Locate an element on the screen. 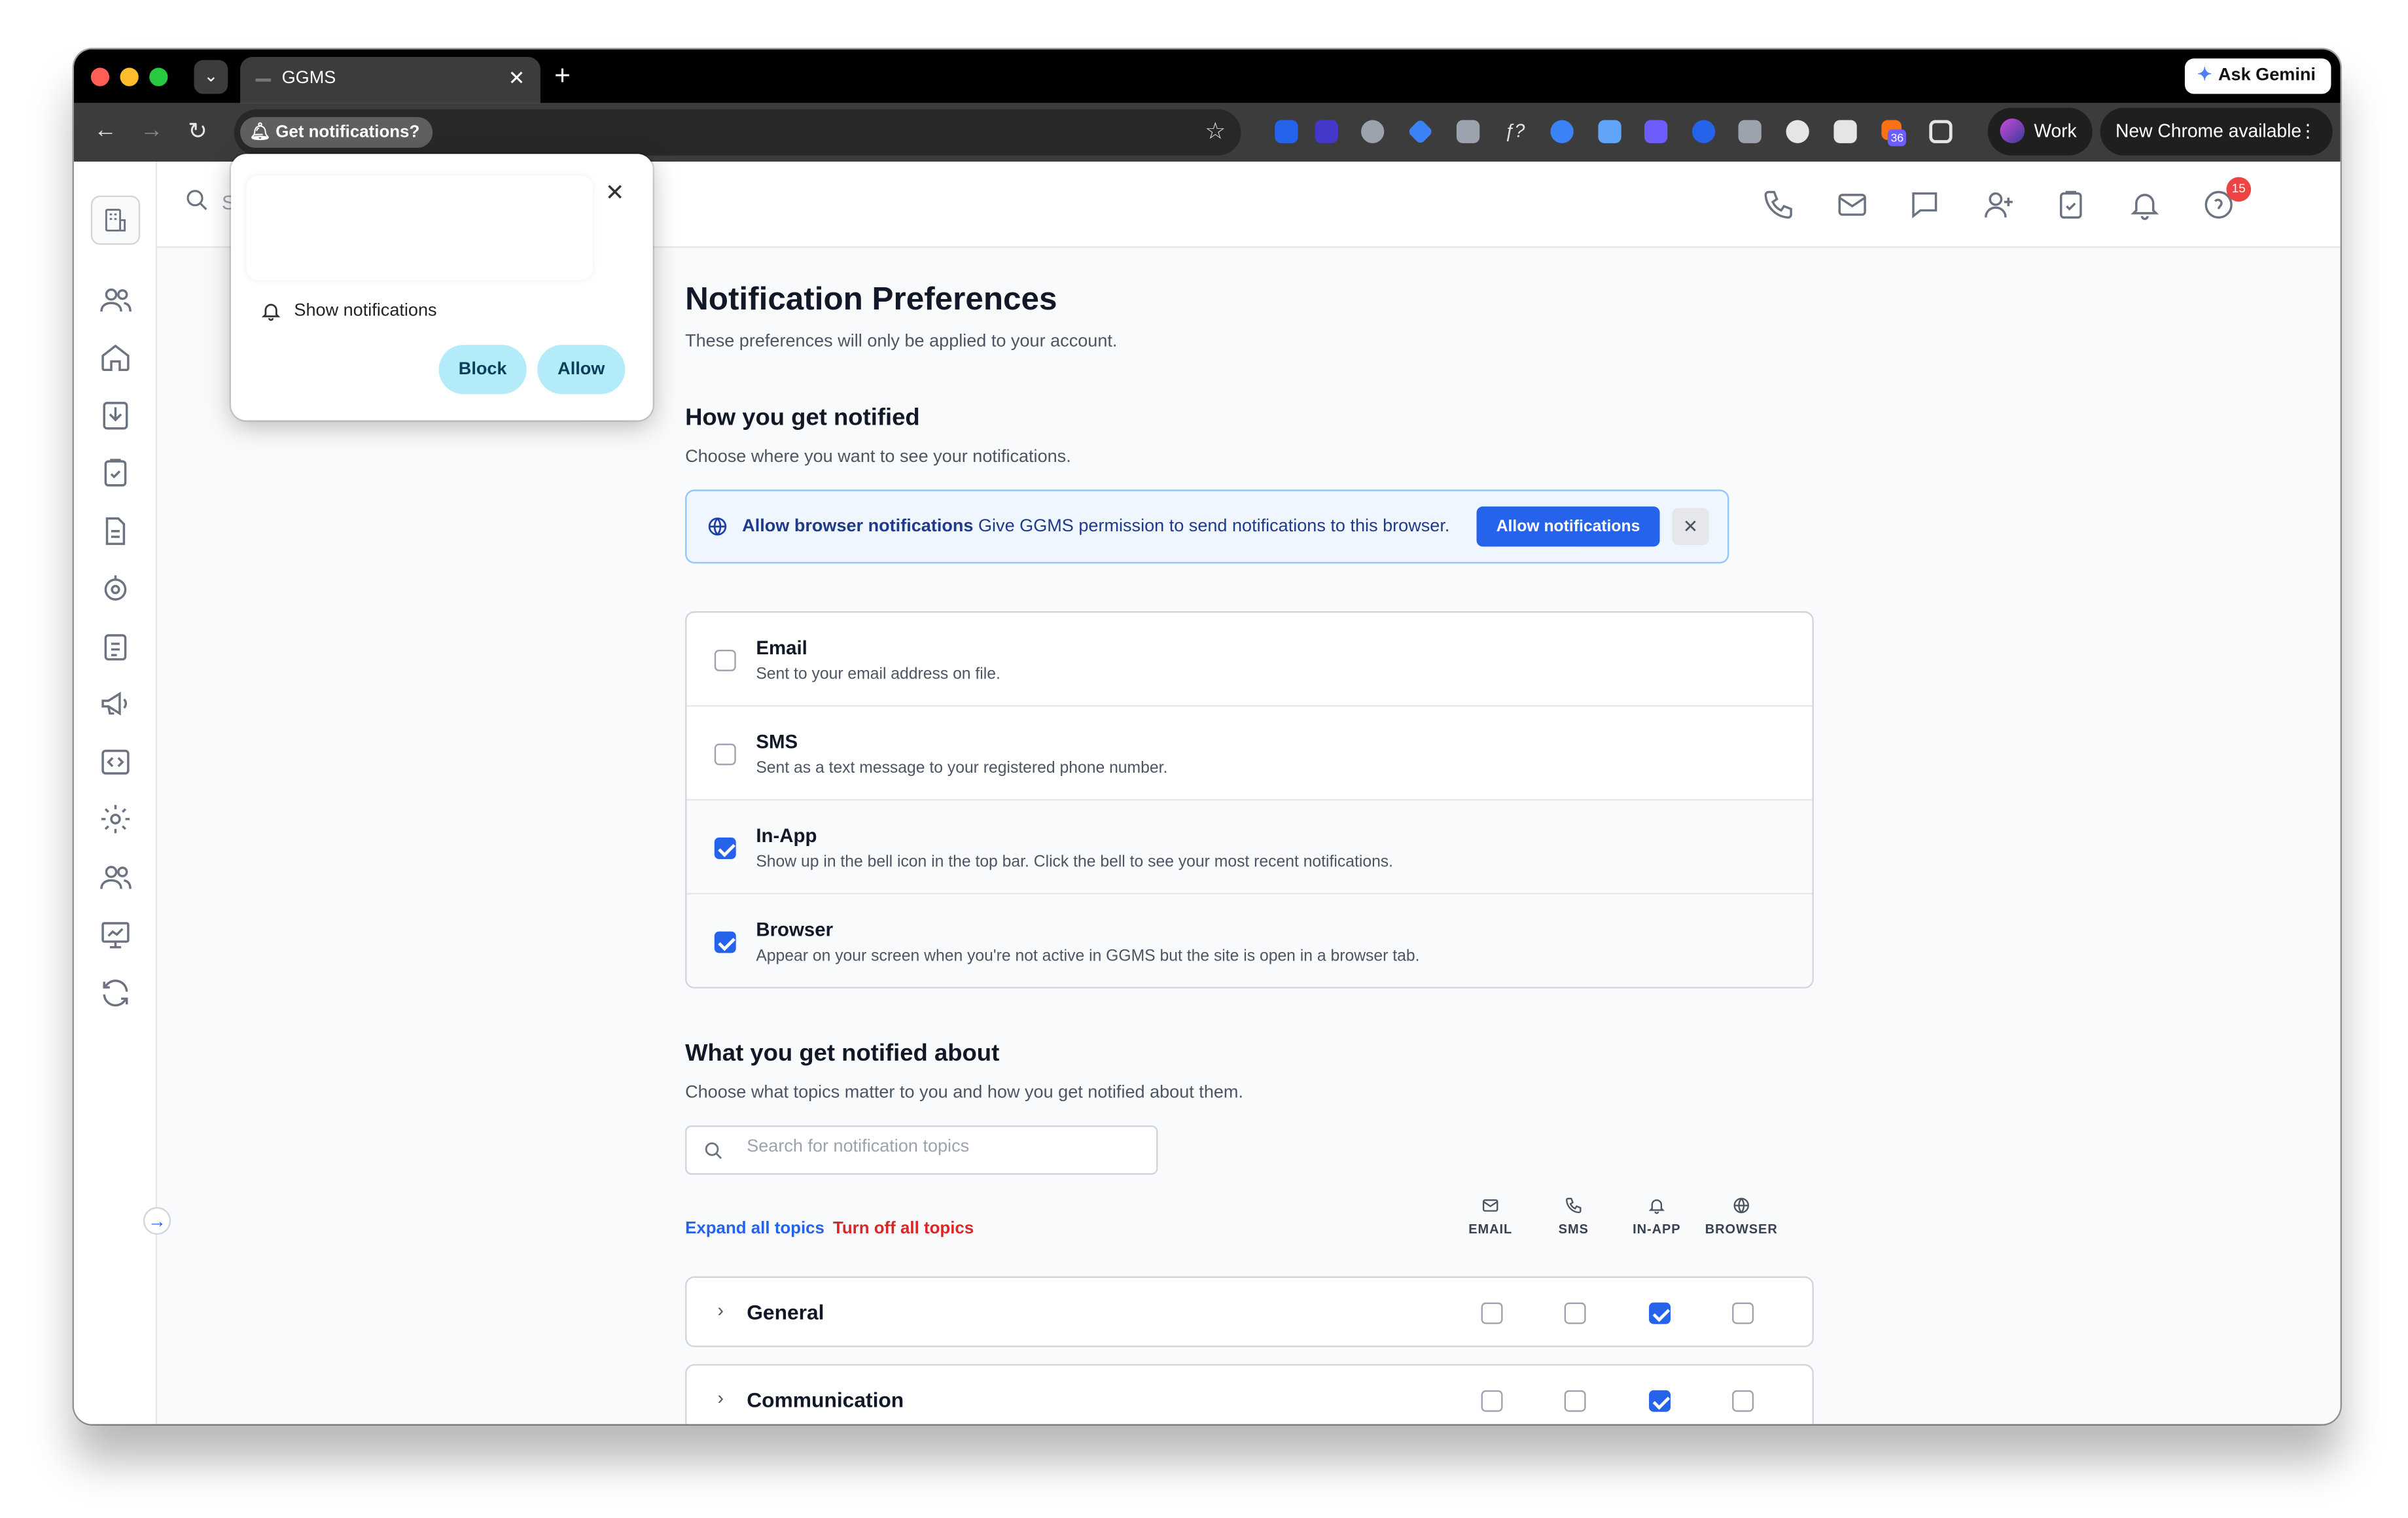 This screenshot has width=2408, height=1518. megaphone-icon is located at coordinates (116, 703).